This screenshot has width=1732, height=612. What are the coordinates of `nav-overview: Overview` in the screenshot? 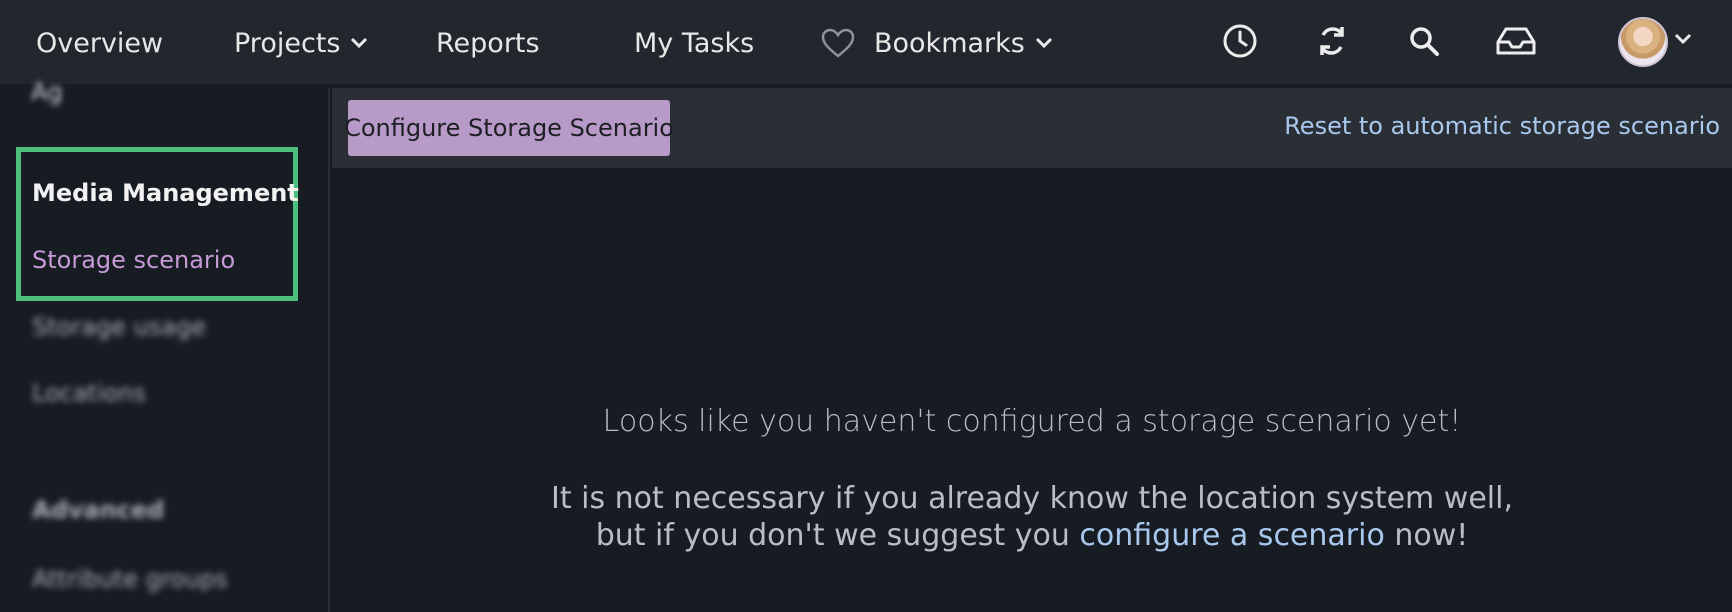 It's located at (99, 43).